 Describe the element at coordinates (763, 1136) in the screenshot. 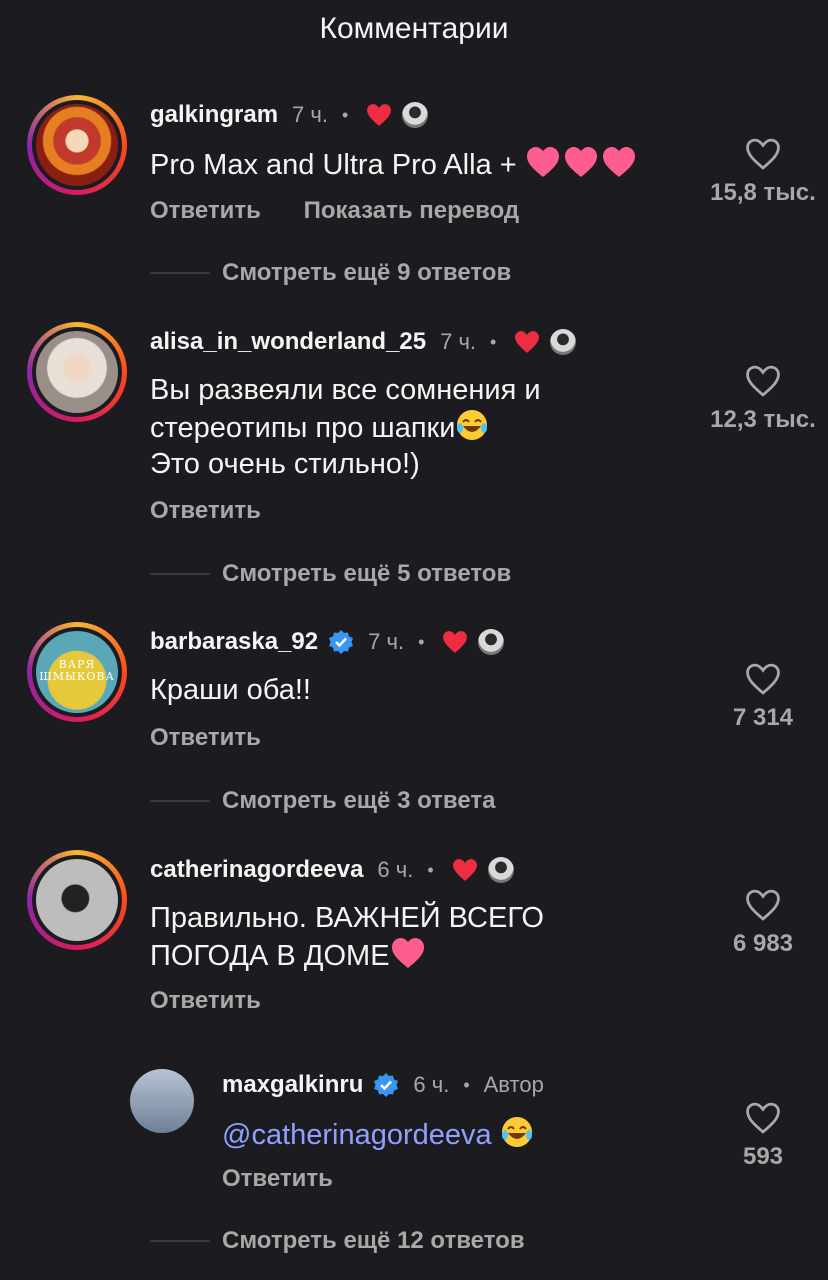

I see `like-control: 593` at that location.